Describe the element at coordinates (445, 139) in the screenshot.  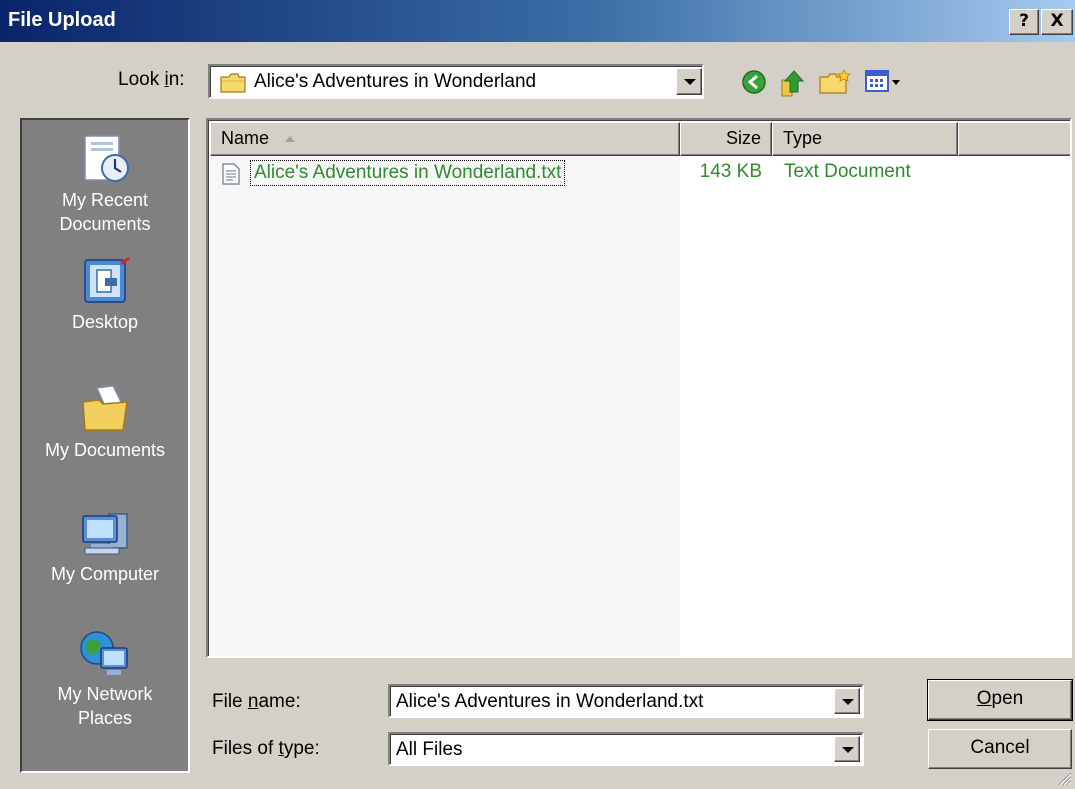
I see `column-header-name: Name` at that location.